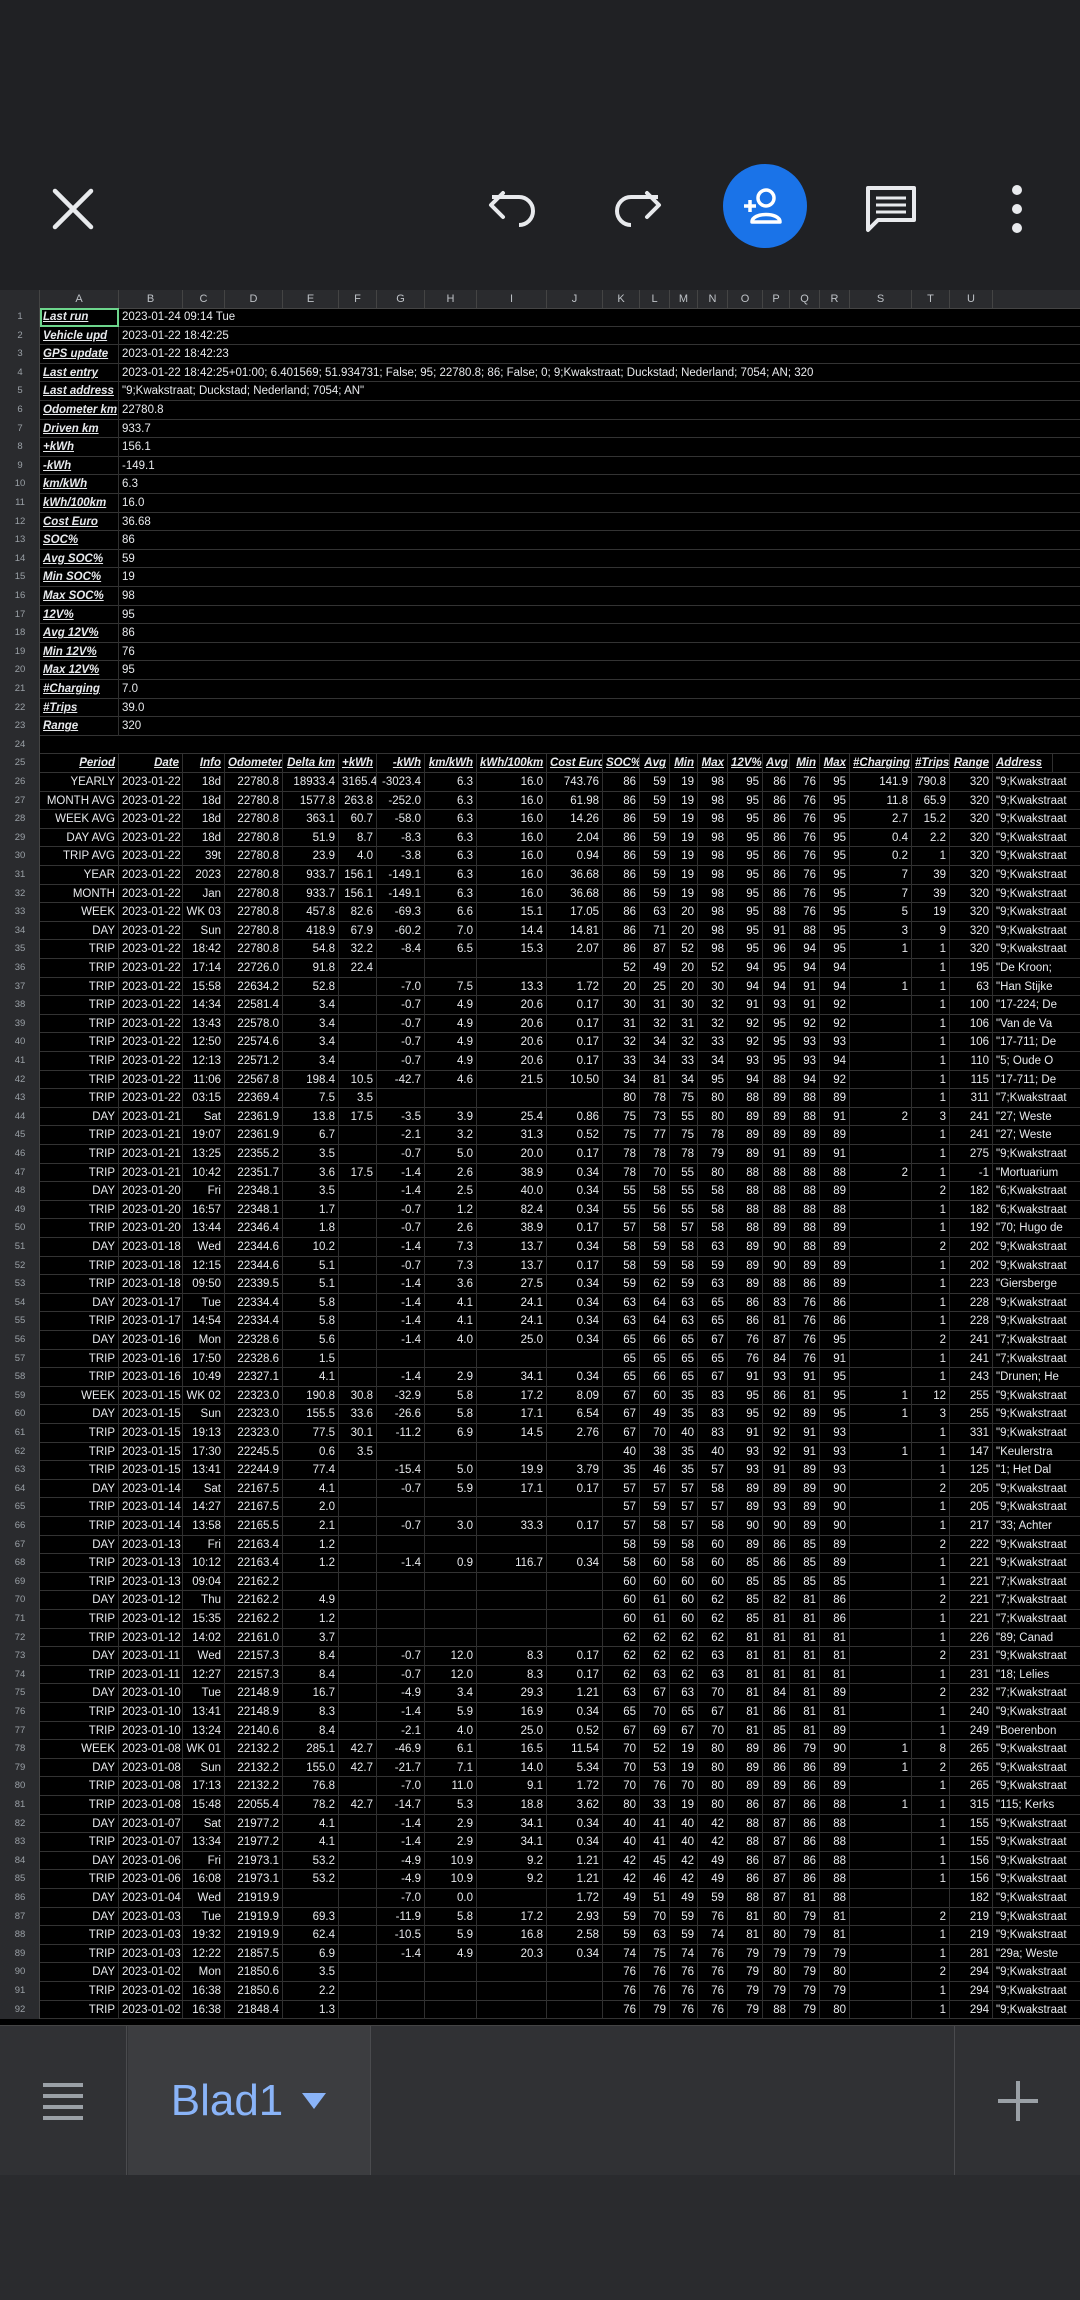 The image size is (1080, 2300). What do you see at coordinates (655, 819) in the screenshot?
I see `cell: 59` at bounding box center [655, 819].